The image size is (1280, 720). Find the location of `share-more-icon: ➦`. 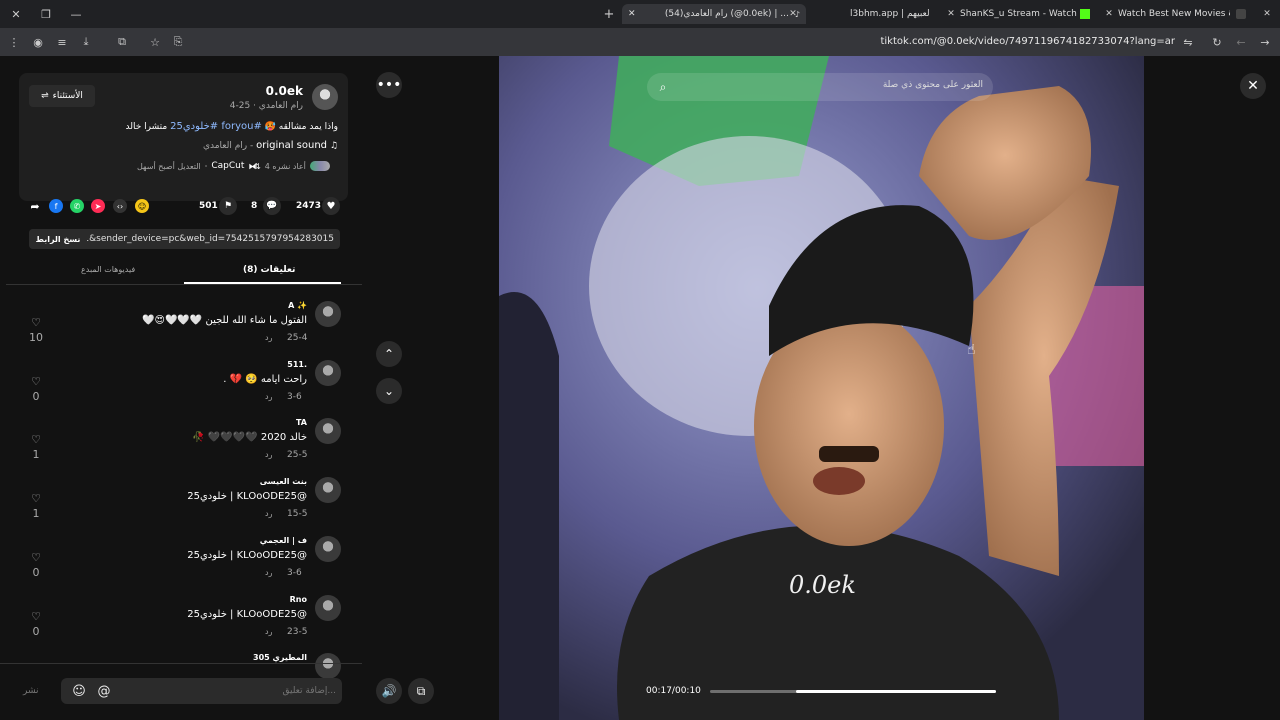

share-more-icon: ➦ is located at coordinates (35, 206).